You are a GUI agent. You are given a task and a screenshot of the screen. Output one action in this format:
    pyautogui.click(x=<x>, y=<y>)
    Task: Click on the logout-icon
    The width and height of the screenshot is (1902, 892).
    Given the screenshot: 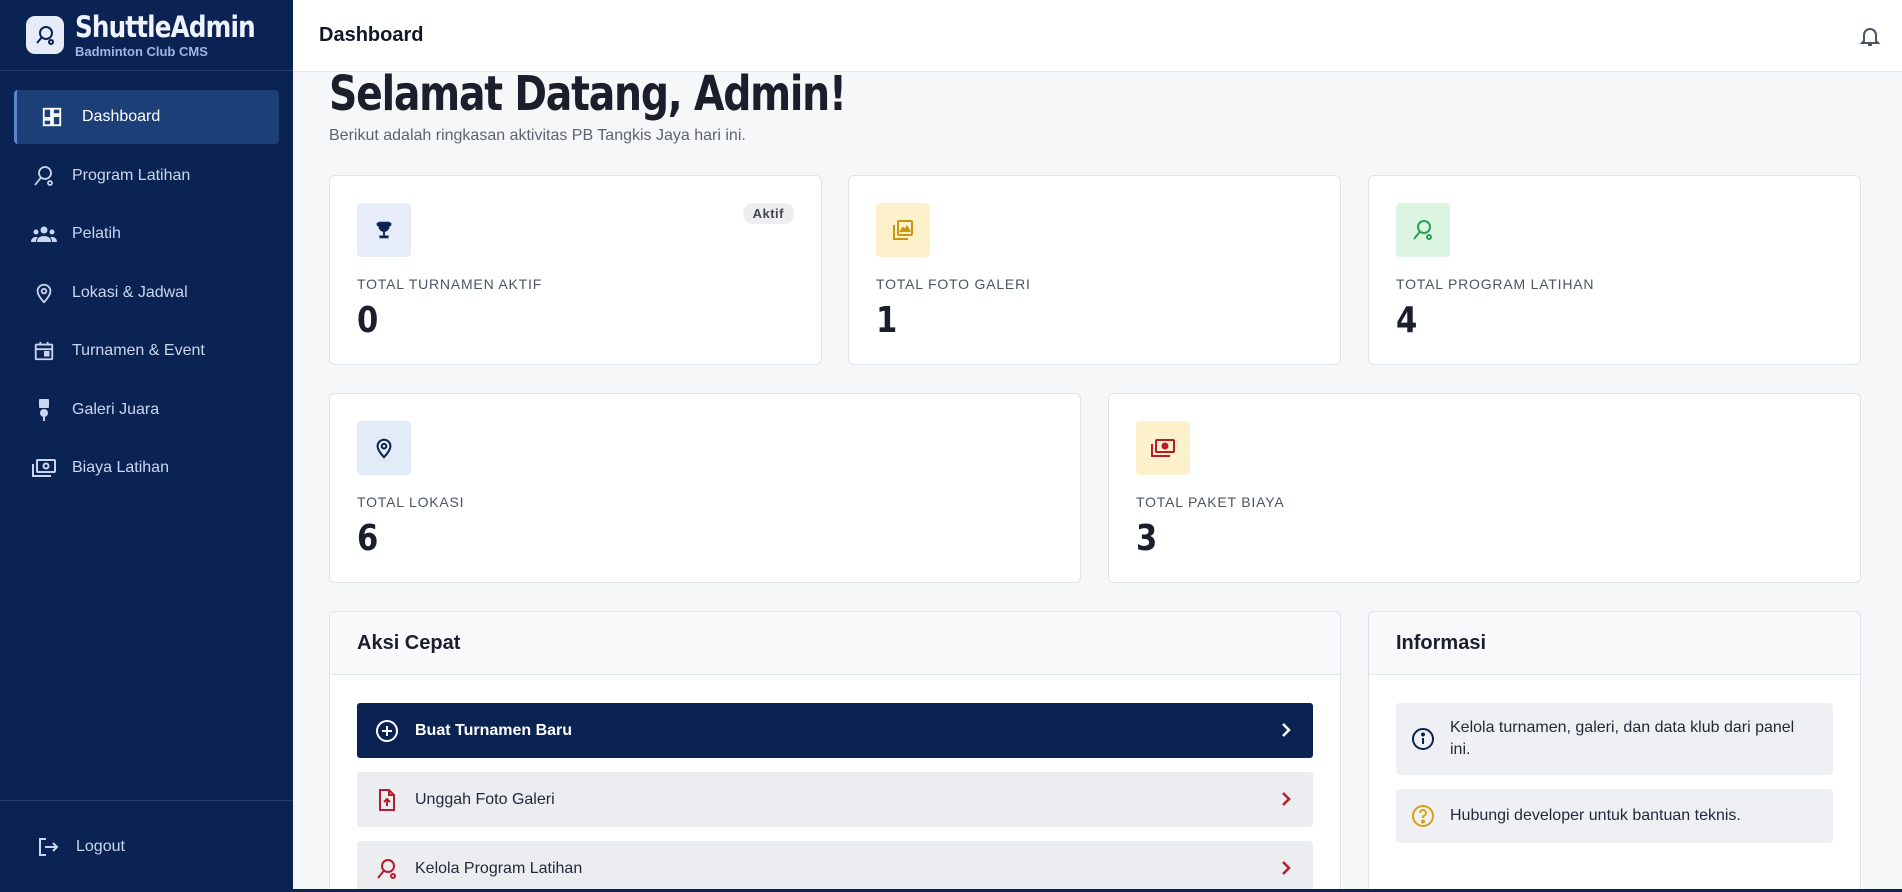 What is the action you would take?
    pyautogui.click(x=48, y=847)
    